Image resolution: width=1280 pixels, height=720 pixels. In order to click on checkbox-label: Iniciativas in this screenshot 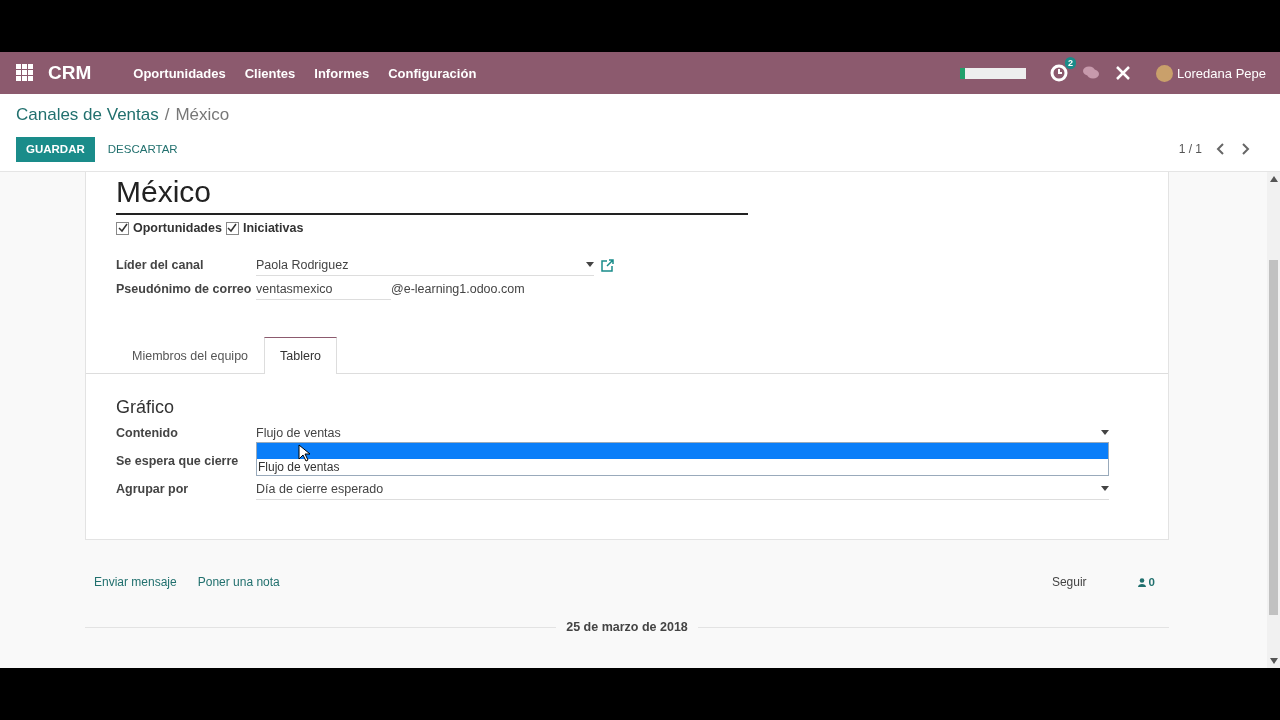, I will do `click(273, 228)`.